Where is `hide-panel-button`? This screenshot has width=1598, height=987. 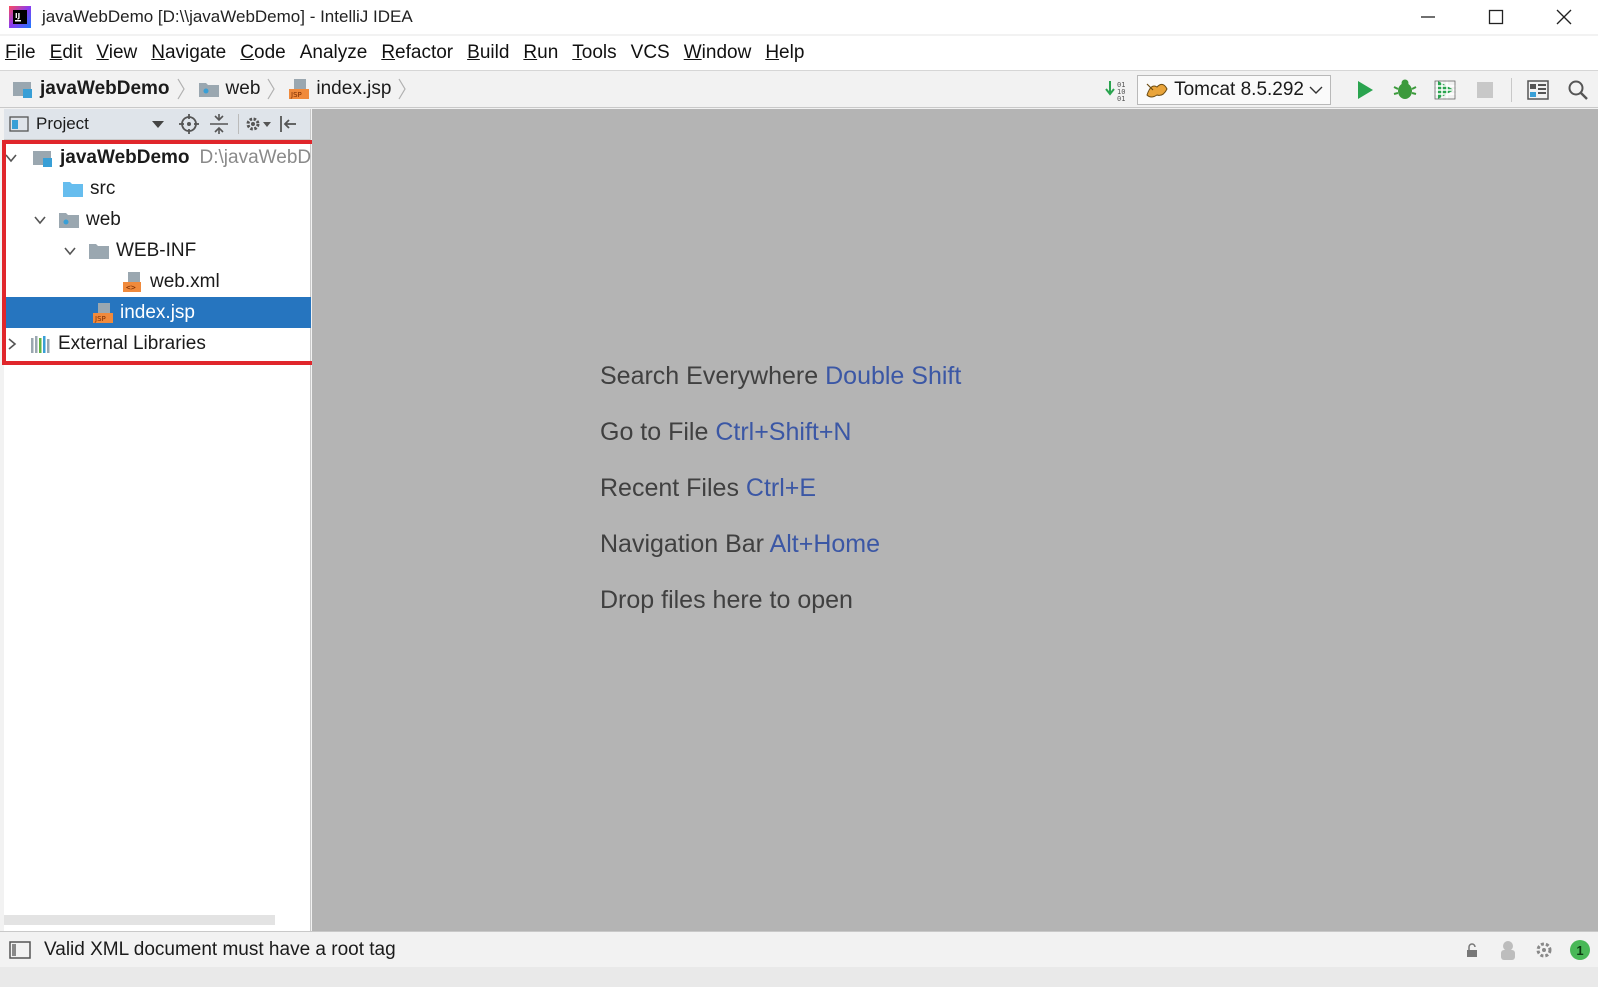 hide-panel-button is located at coordinates (288, 124).